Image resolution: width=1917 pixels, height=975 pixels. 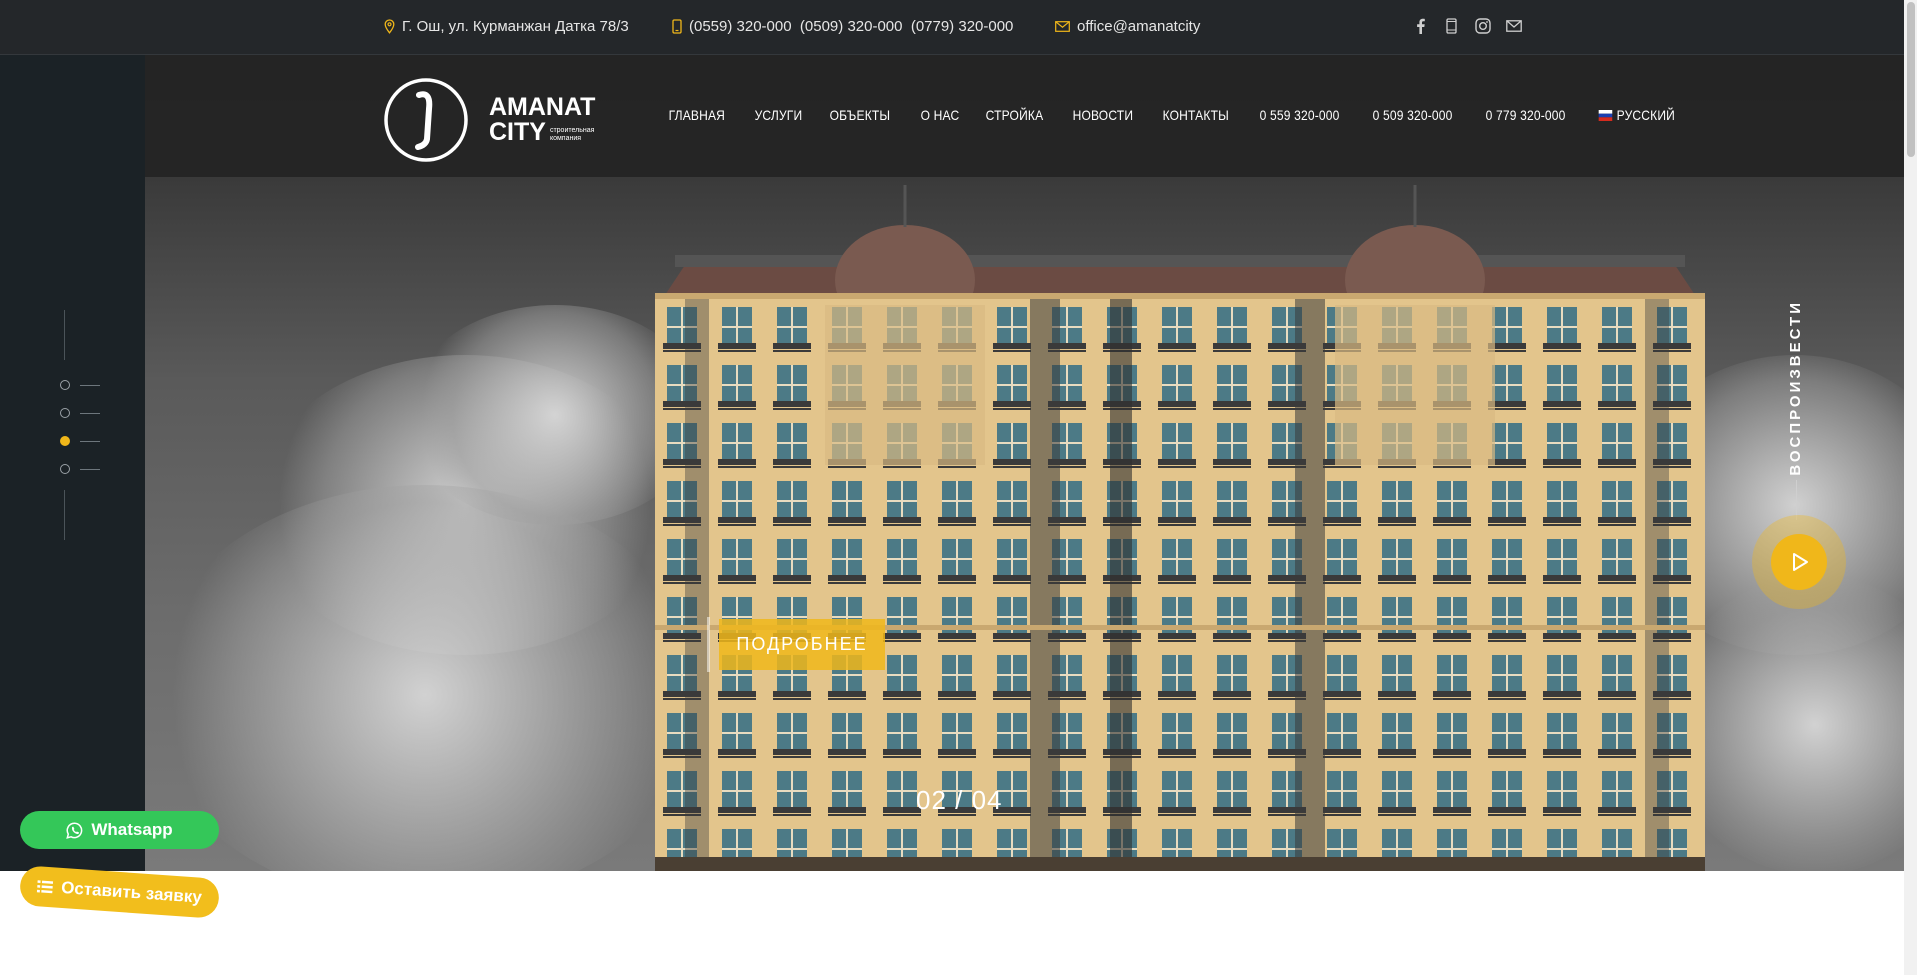 I want to click on logo-text: AMANAT CITY строительная компания, so click(x=542, y=120).